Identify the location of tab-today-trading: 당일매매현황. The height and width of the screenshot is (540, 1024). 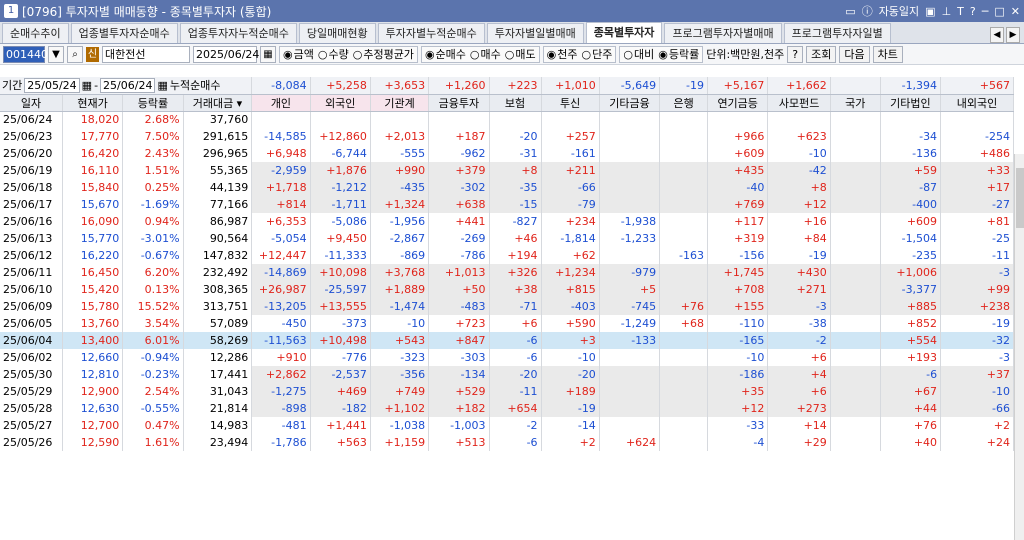
(337, 33).